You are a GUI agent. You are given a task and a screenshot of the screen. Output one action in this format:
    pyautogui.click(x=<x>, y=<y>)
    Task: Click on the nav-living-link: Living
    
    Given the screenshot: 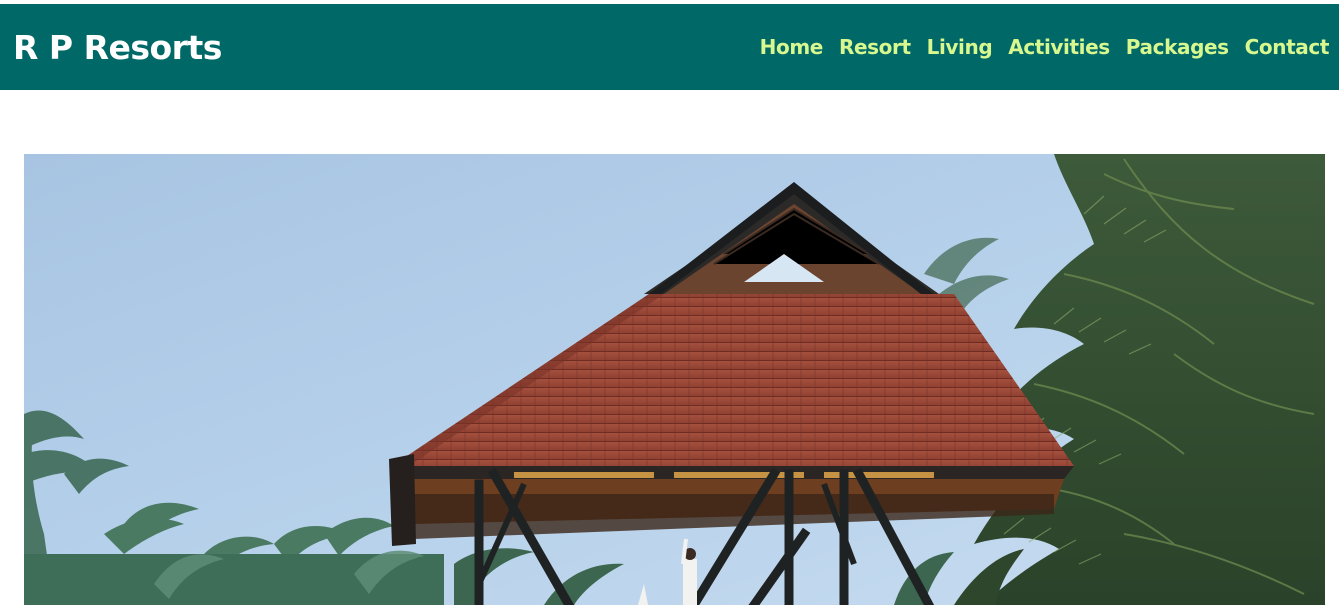 What is the action you would take?
    pyautogui.click(x=960, y=47)
    